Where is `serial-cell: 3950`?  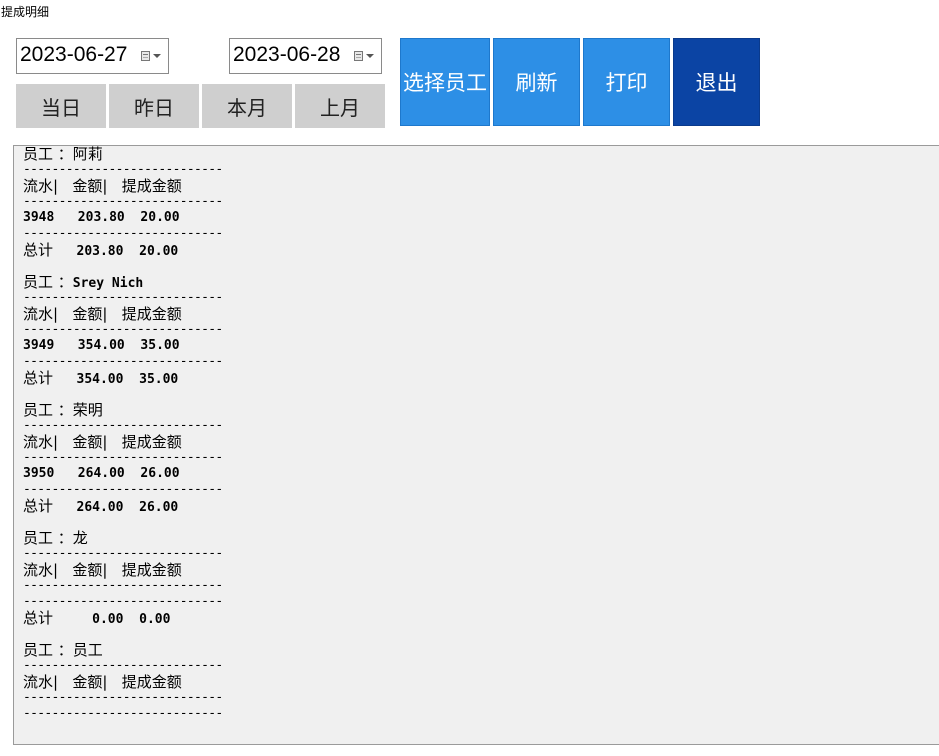
serial-cell: 3950 is located at coordinates (39, 473).